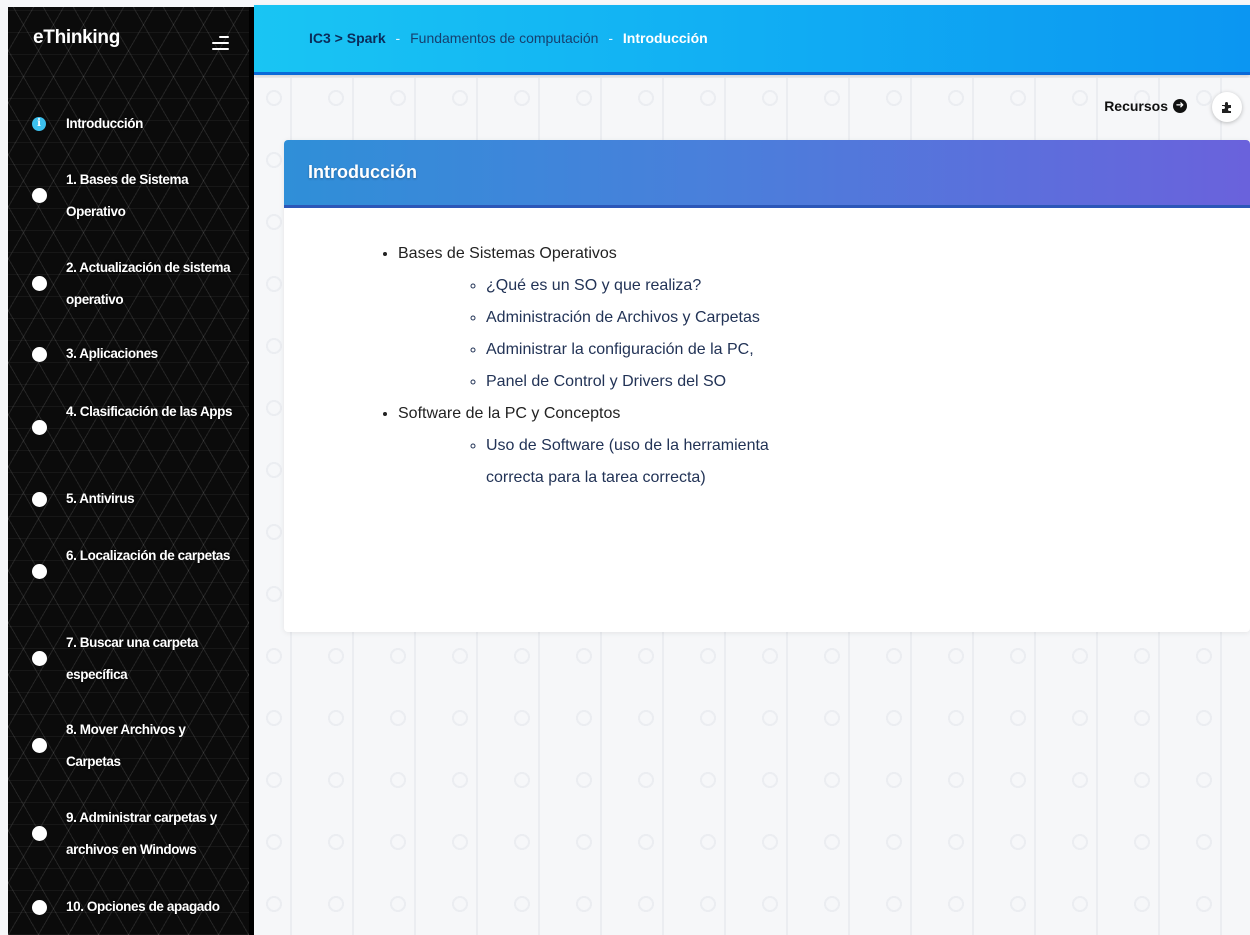  I want to click on puzzle-icon, so click(1226, 107).